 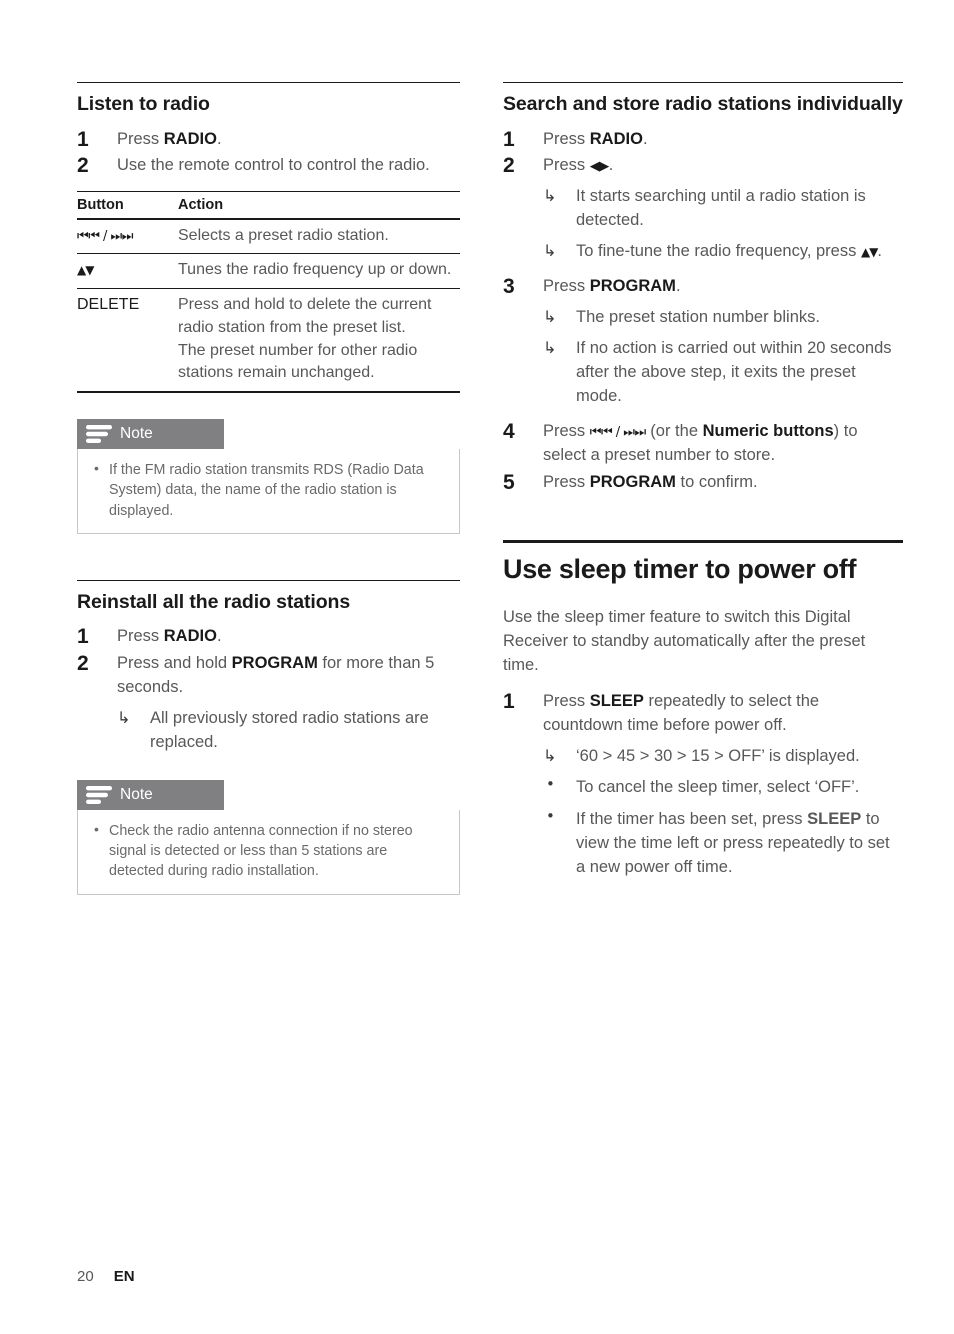 What do you see at coordinates (698, 317) in the screenshot?
I see `sub-text: The preset station number blinks.` at bounding box center [698, 317].